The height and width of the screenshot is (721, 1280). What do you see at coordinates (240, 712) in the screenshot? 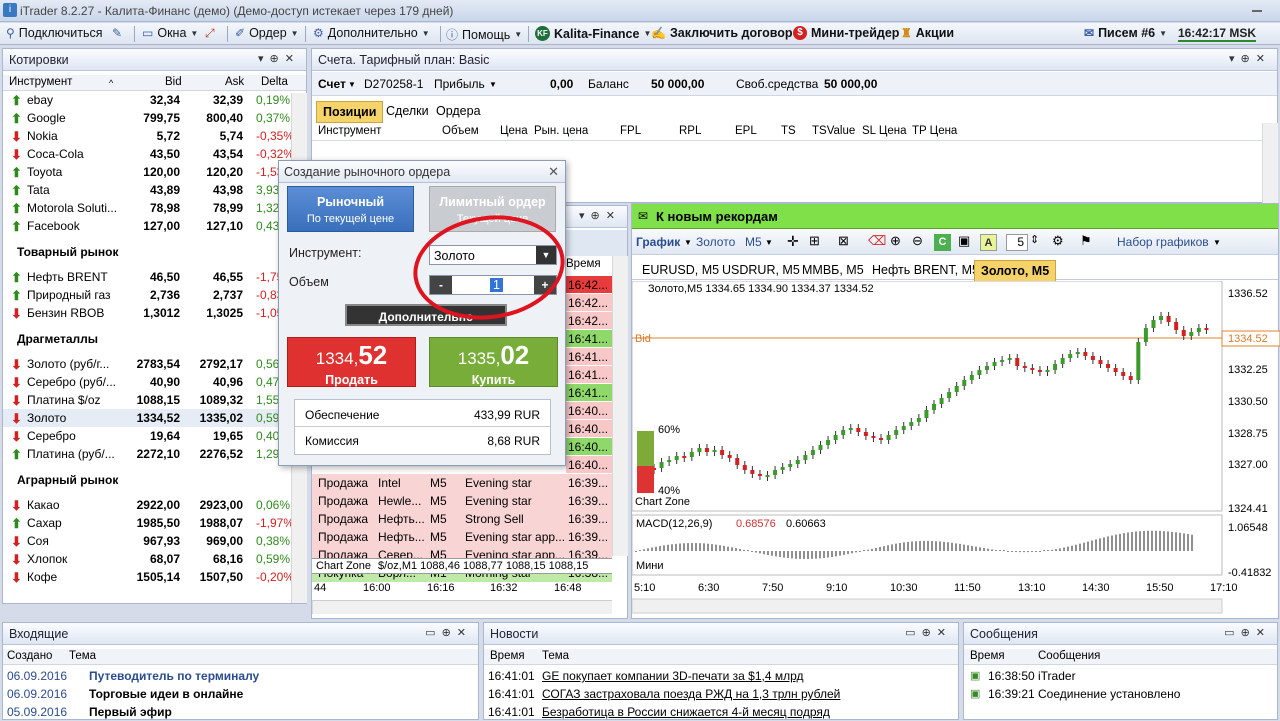
I see `inbox-row: 05.09.2016 Первый эфир` at bounding box center [240, 712].